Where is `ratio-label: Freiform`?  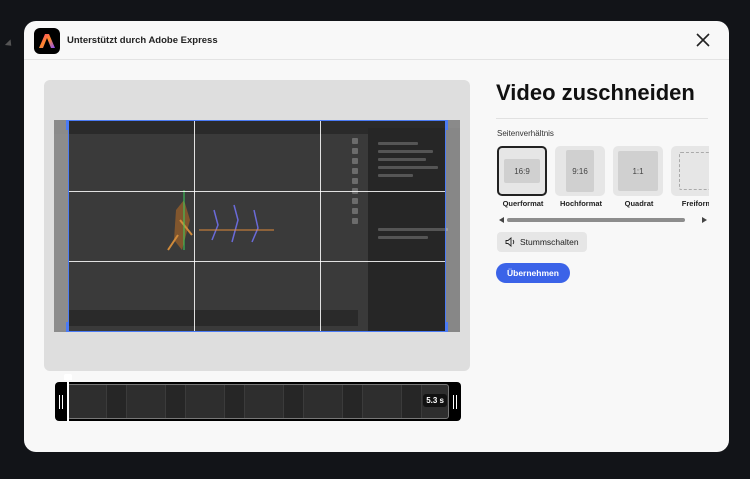
ratio-label: Freiform is located at coordinates (695, 203).